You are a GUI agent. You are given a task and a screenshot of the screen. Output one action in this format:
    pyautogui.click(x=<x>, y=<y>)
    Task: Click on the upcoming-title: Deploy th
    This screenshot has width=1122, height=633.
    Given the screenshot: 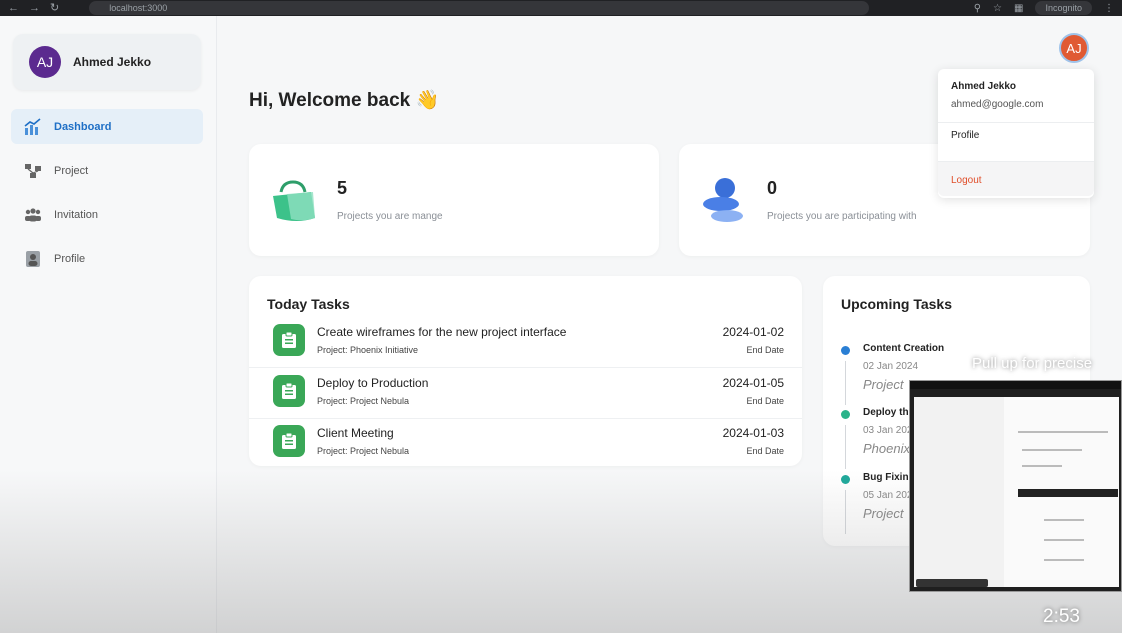 What is the action you would take?
    pyautogui.click(x=886, y=412)
    